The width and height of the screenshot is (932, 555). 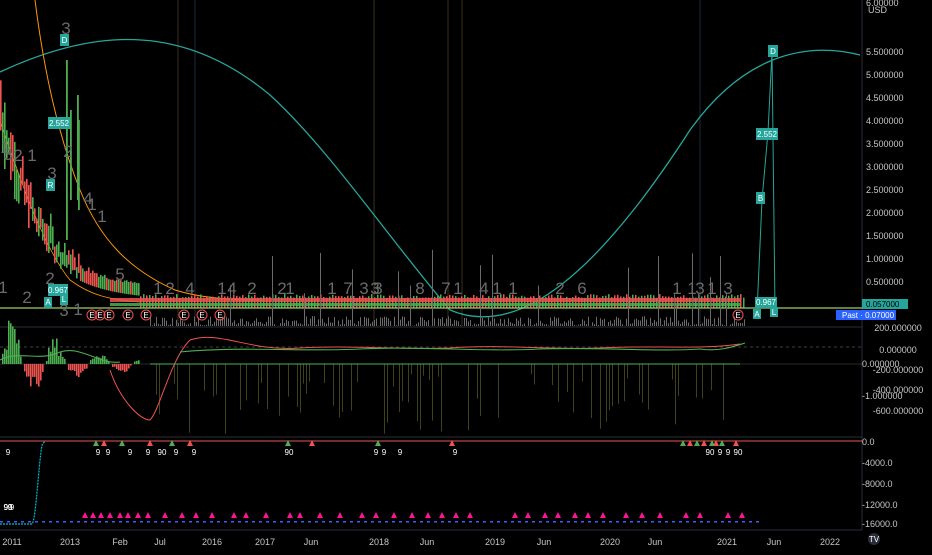 What do you see at coordinates (885, 98) in the screenshot?
I see `price-axis-label: 4.500000` at bounding box center [885, 98].